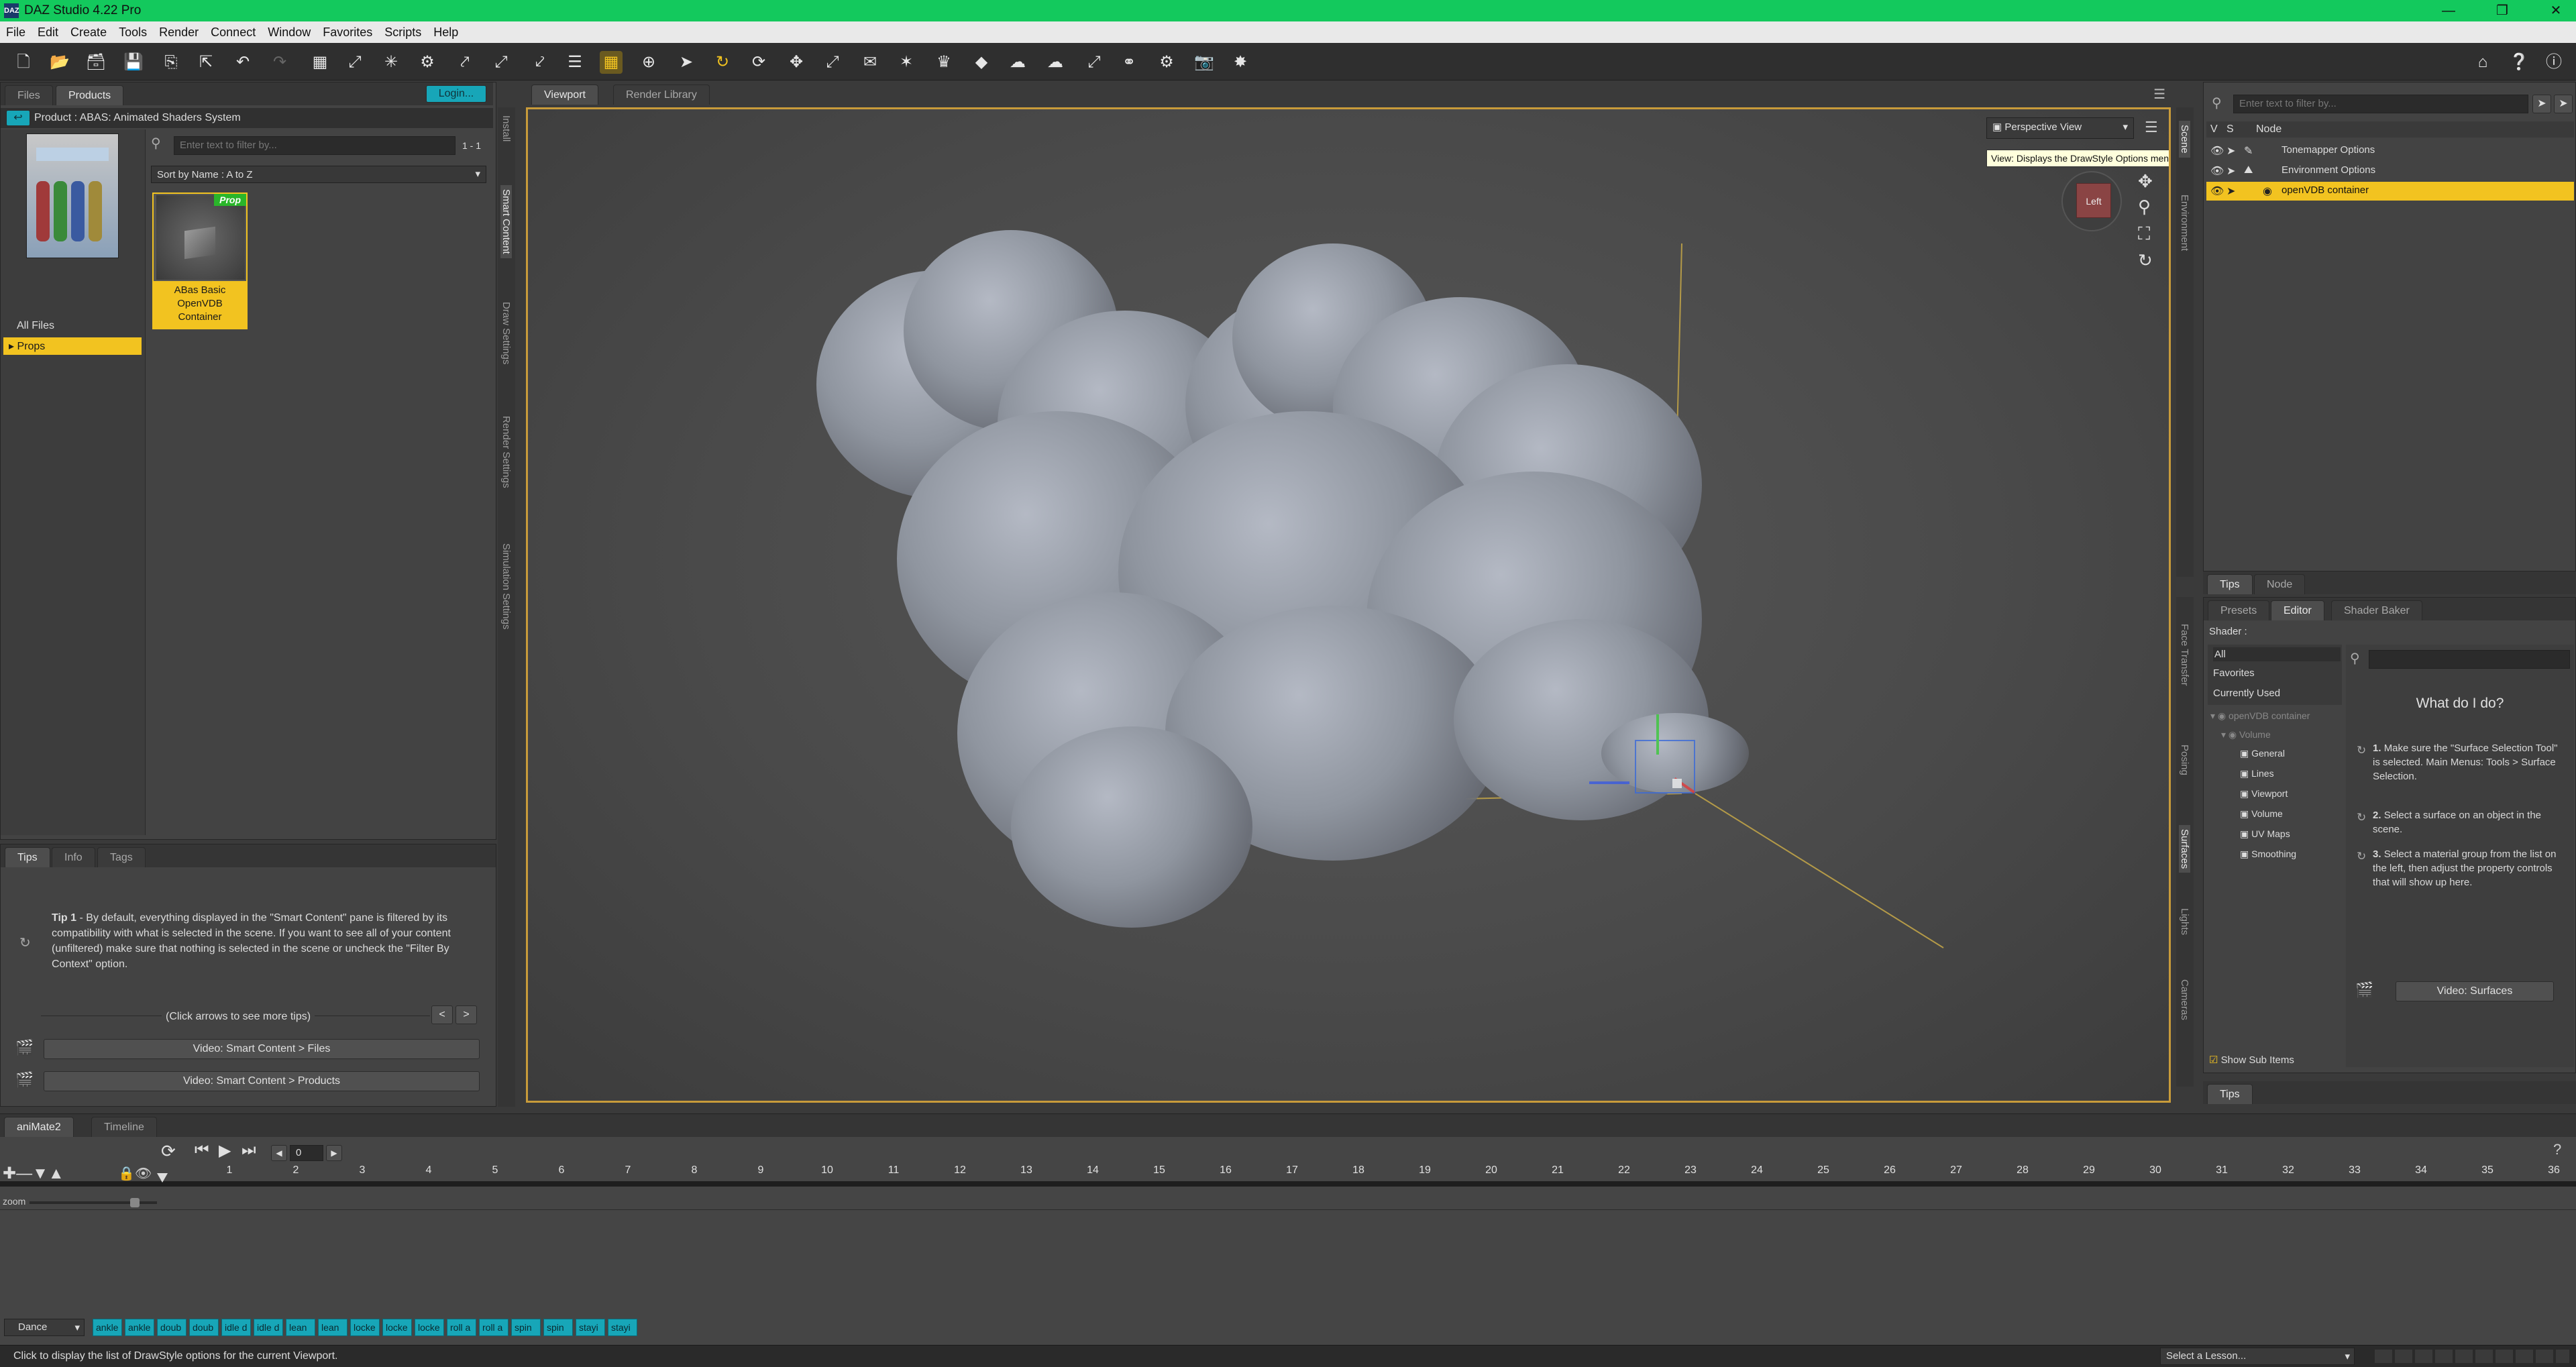 The image size is (2576, 1367). I want to click on save-icon: 💾, so click(133, 62).